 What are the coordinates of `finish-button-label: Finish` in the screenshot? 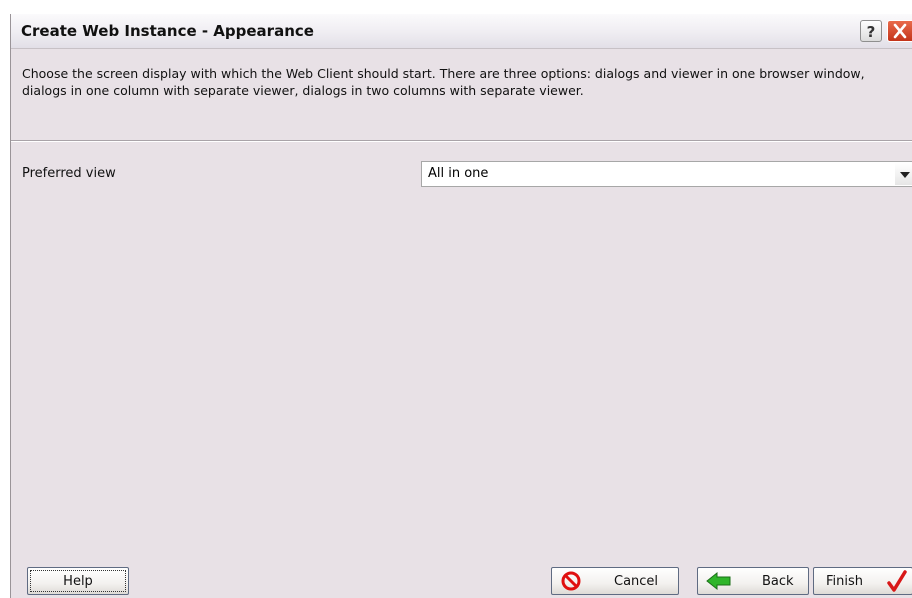 It's located at (845, 581).